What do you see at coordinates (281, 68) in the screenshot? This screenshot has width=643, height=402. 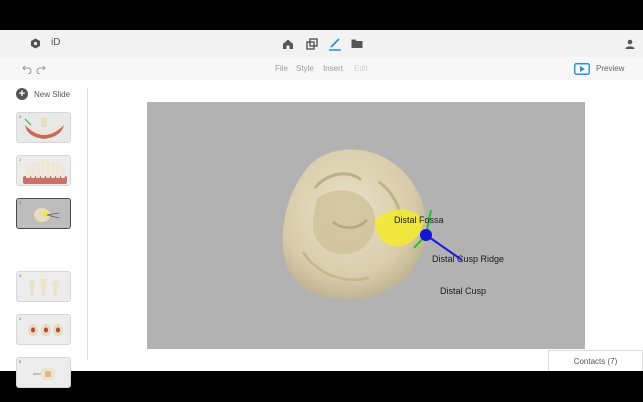 I see `menu-file: File` at bounding box center [281, 68].